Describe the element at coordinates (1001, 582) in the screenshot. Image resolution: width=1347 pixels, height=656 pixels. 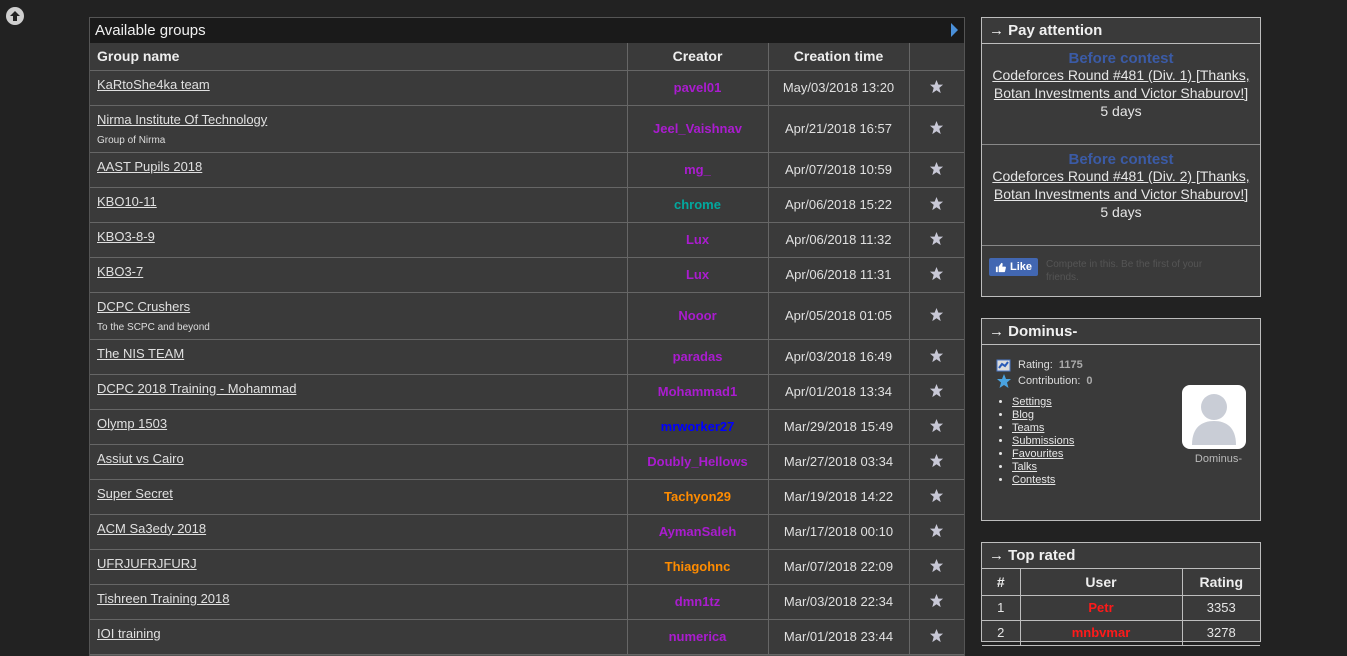
I see `column-header-rank: #` at that location.